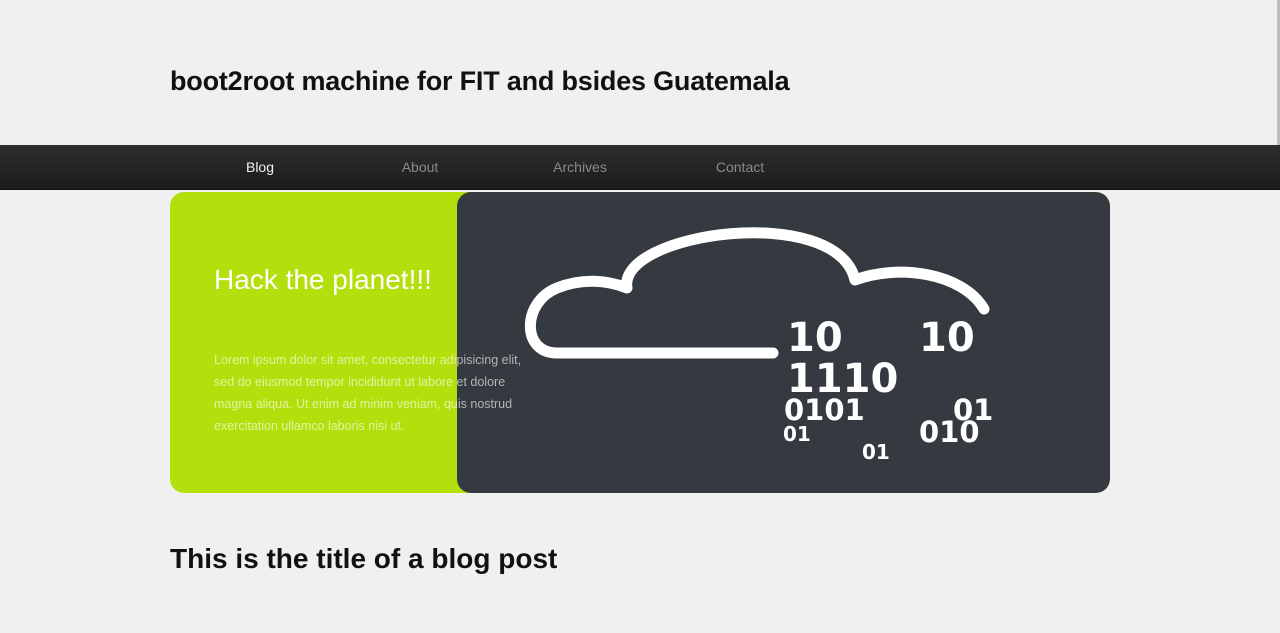 Image resolution: width=1280 pixels, height=633 pixels. I want to click on post-title: This is the title of a blog post, so click(363, 559).